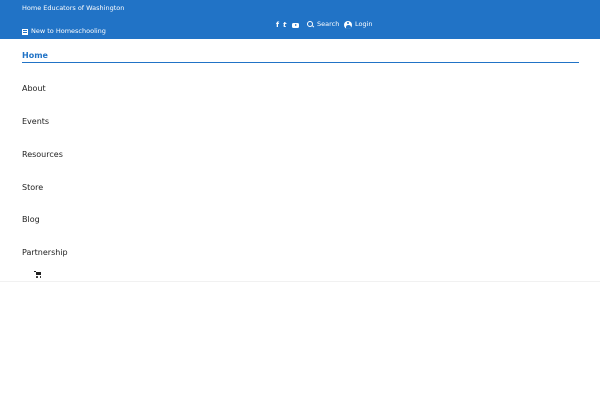 This screenshot has width=600, height=400. What do you see at coordinates (364, 24) in the screenshot?
I see `login-label: Login` at bounding box center [364, 24].